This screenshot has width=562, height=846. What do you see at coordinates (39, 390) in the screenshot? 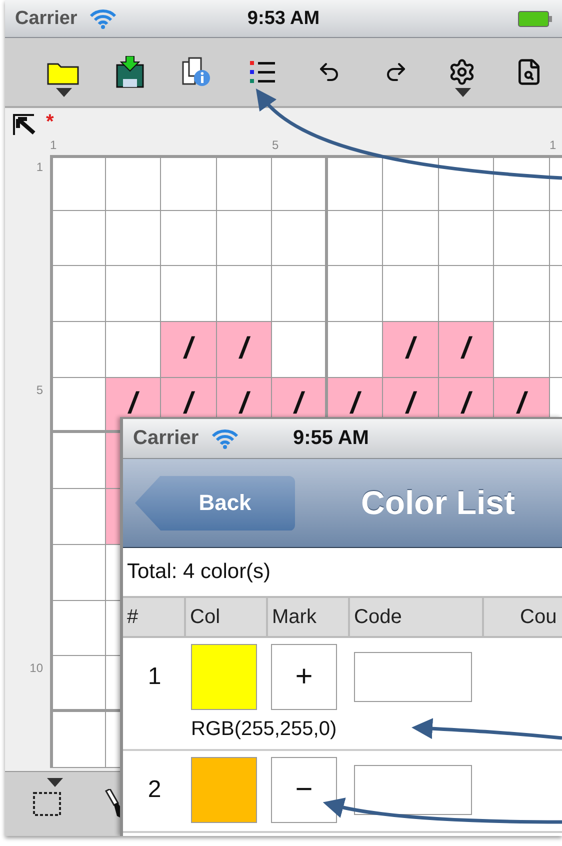
I see `row-number: 5` at bounding box center [39, 390].